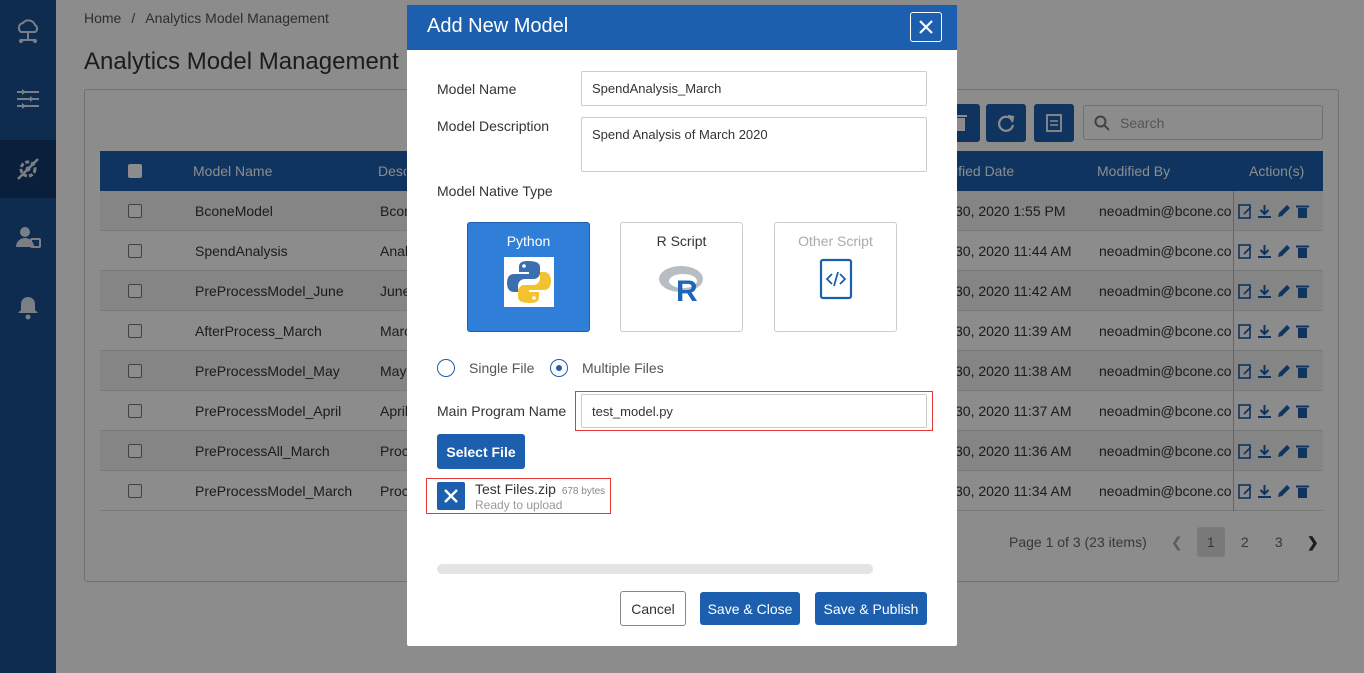  What do you see at coordinates (477, 89) in the screenshot?
I see `model-name-label: Model Name` at bounding box center [477, 89].